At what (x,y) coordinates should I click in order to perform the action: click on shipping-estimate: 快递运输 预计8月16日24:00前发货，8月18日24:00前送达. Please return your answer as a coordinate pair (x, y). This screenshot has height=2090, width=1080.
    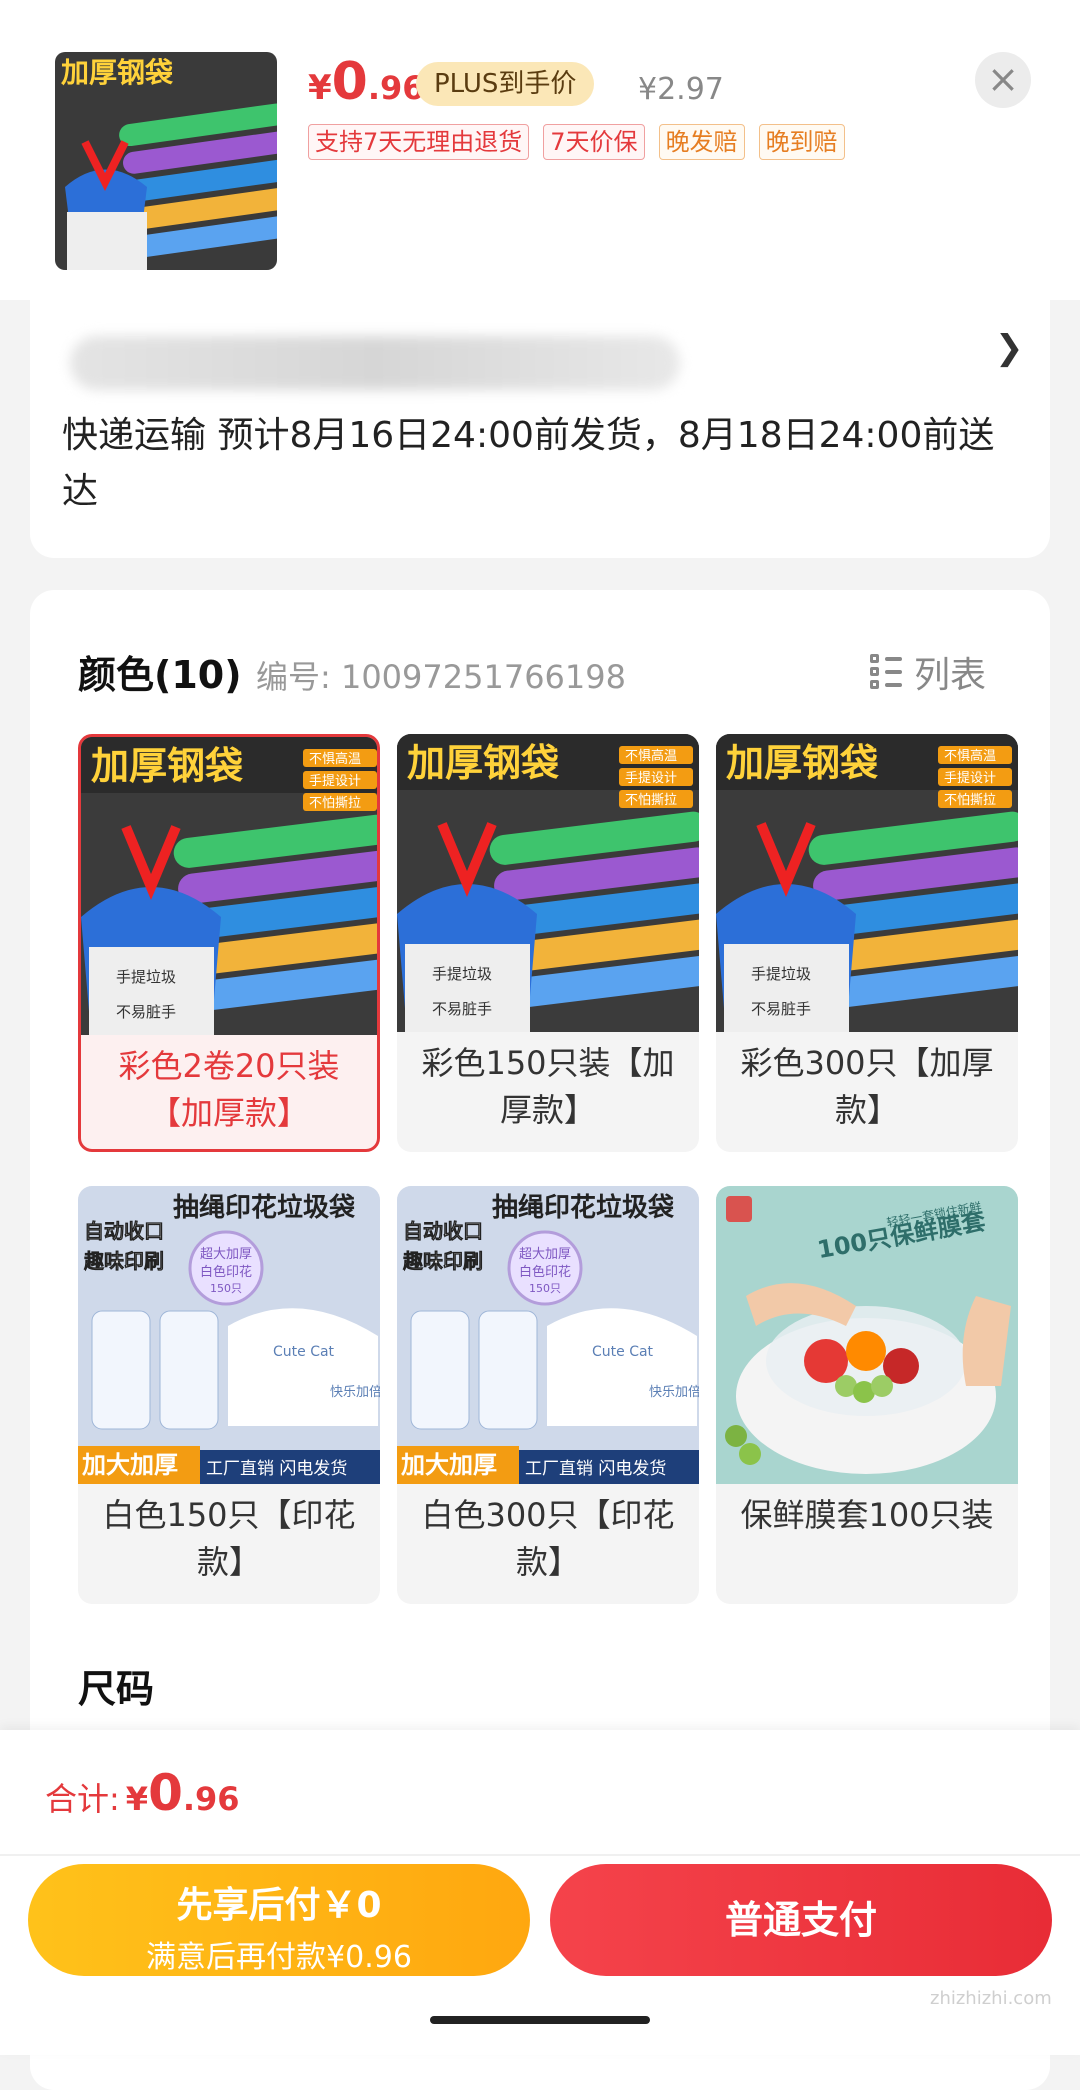
    Looking at the image, I should click on (528, 463).